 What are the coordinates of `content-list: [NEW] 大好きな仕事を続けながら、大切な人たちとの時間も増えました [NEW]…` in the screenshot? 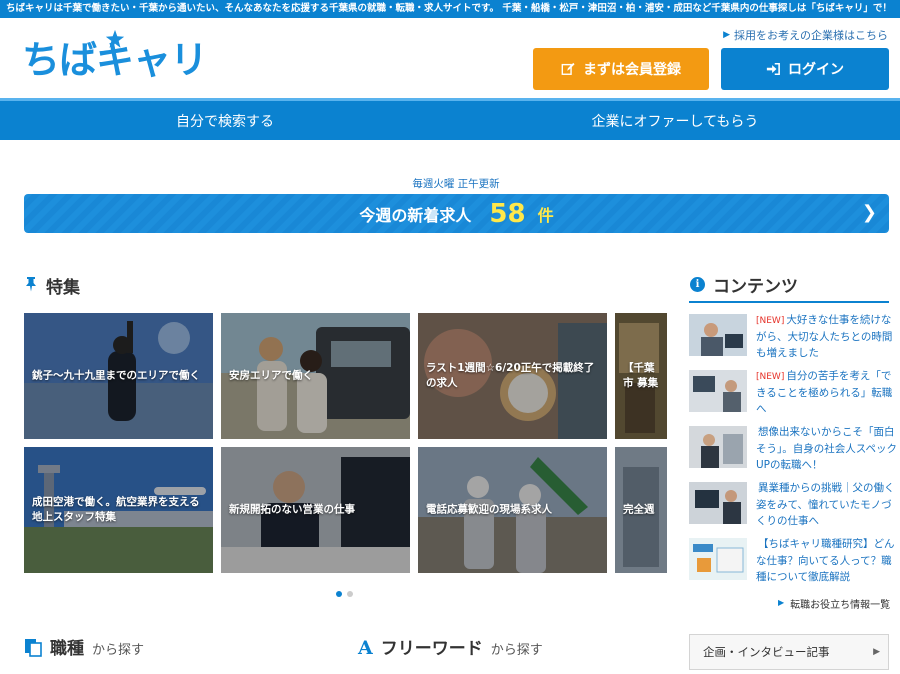 It's located at (794, 452).